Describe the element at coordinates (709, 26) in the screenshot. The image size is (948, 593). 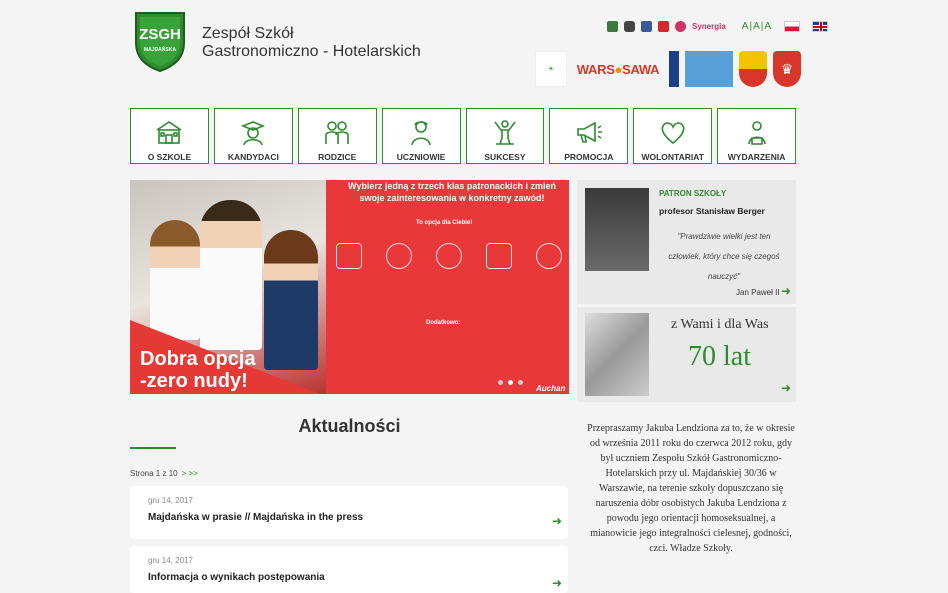
I see `synergia-link: Synergia` at that location.